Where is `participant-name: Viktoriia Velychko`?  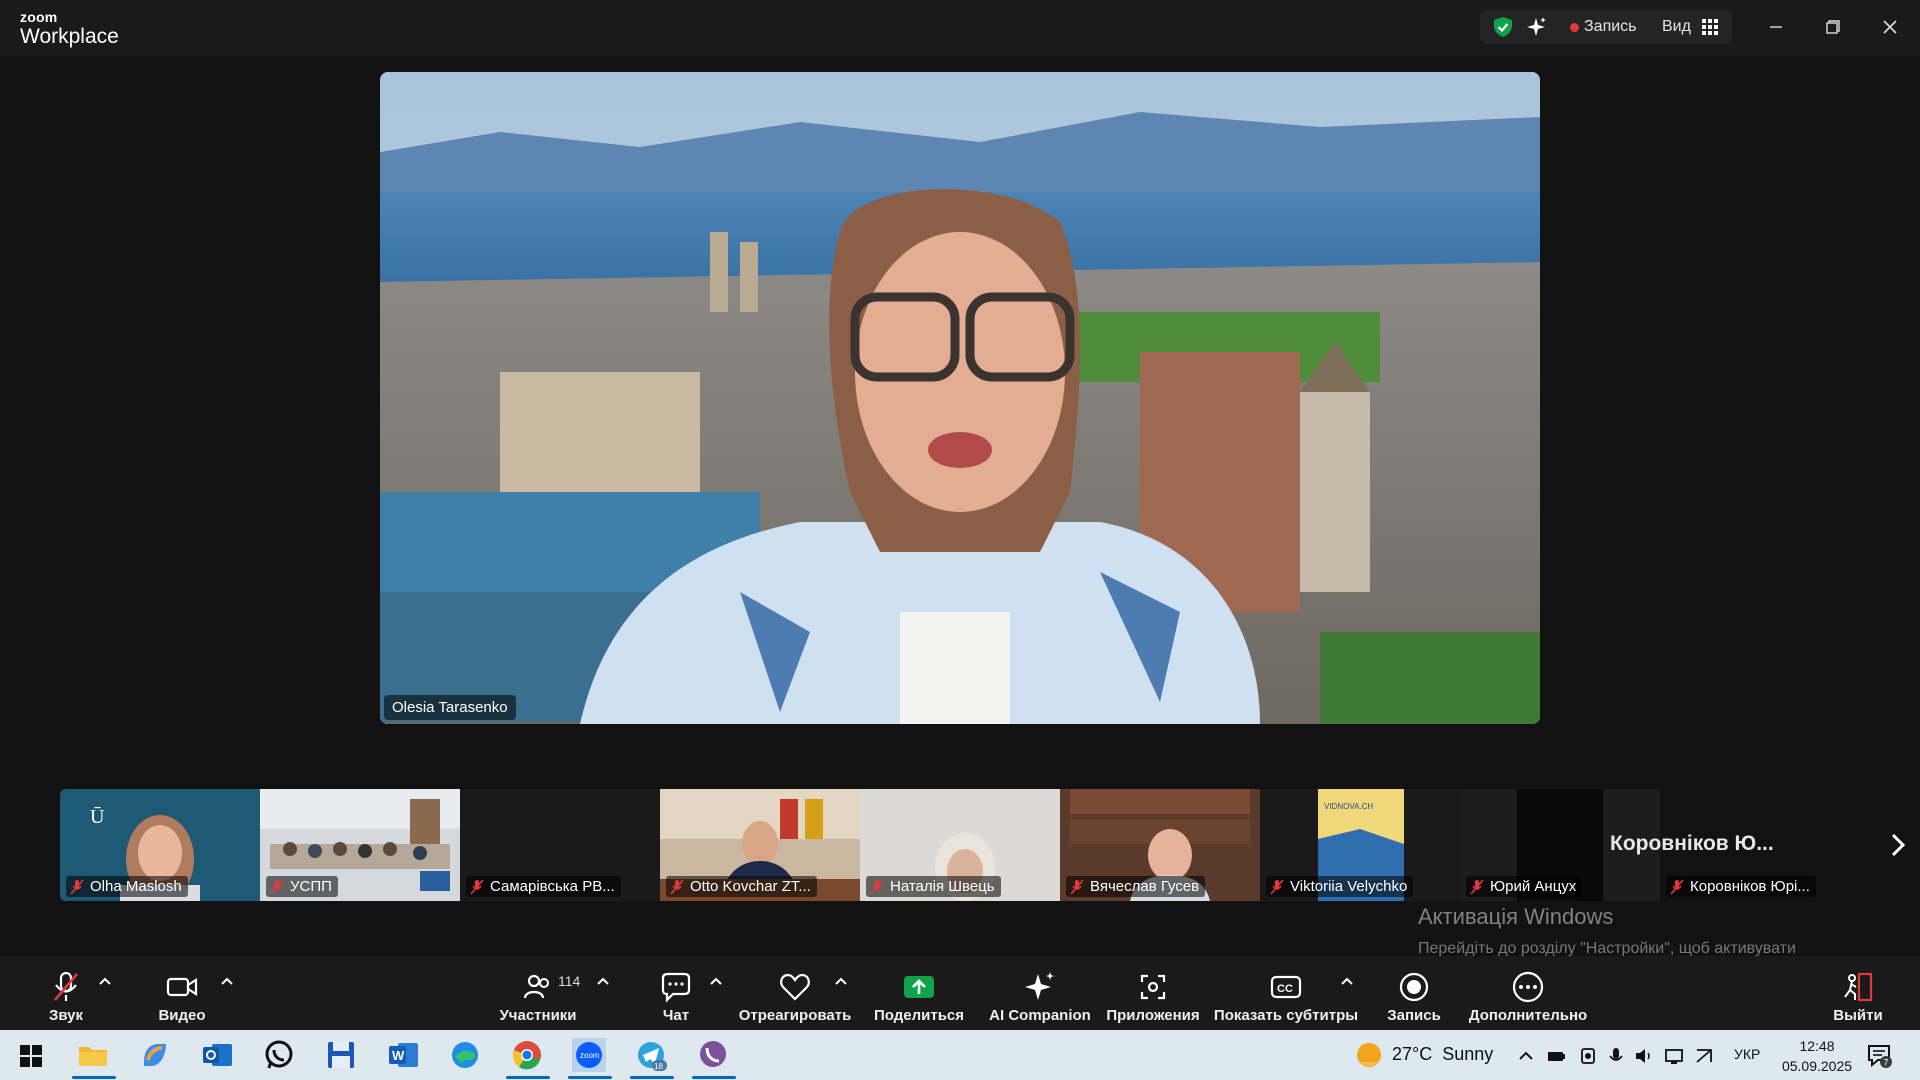 participant-name: Viktoriia Velychko is located at coordinates (1349, 886).